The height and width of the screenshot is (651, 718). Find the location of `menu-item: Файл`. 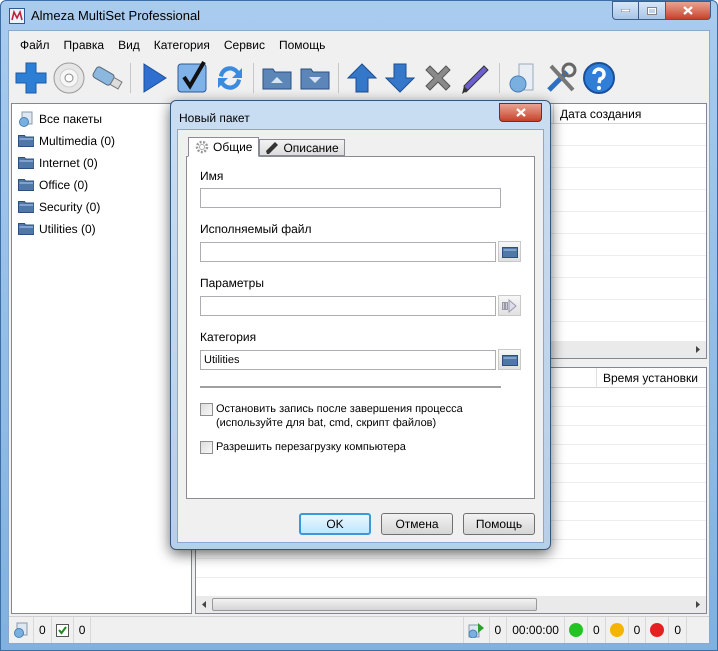

menu-item: Файл is located at coordinates (35, 45).